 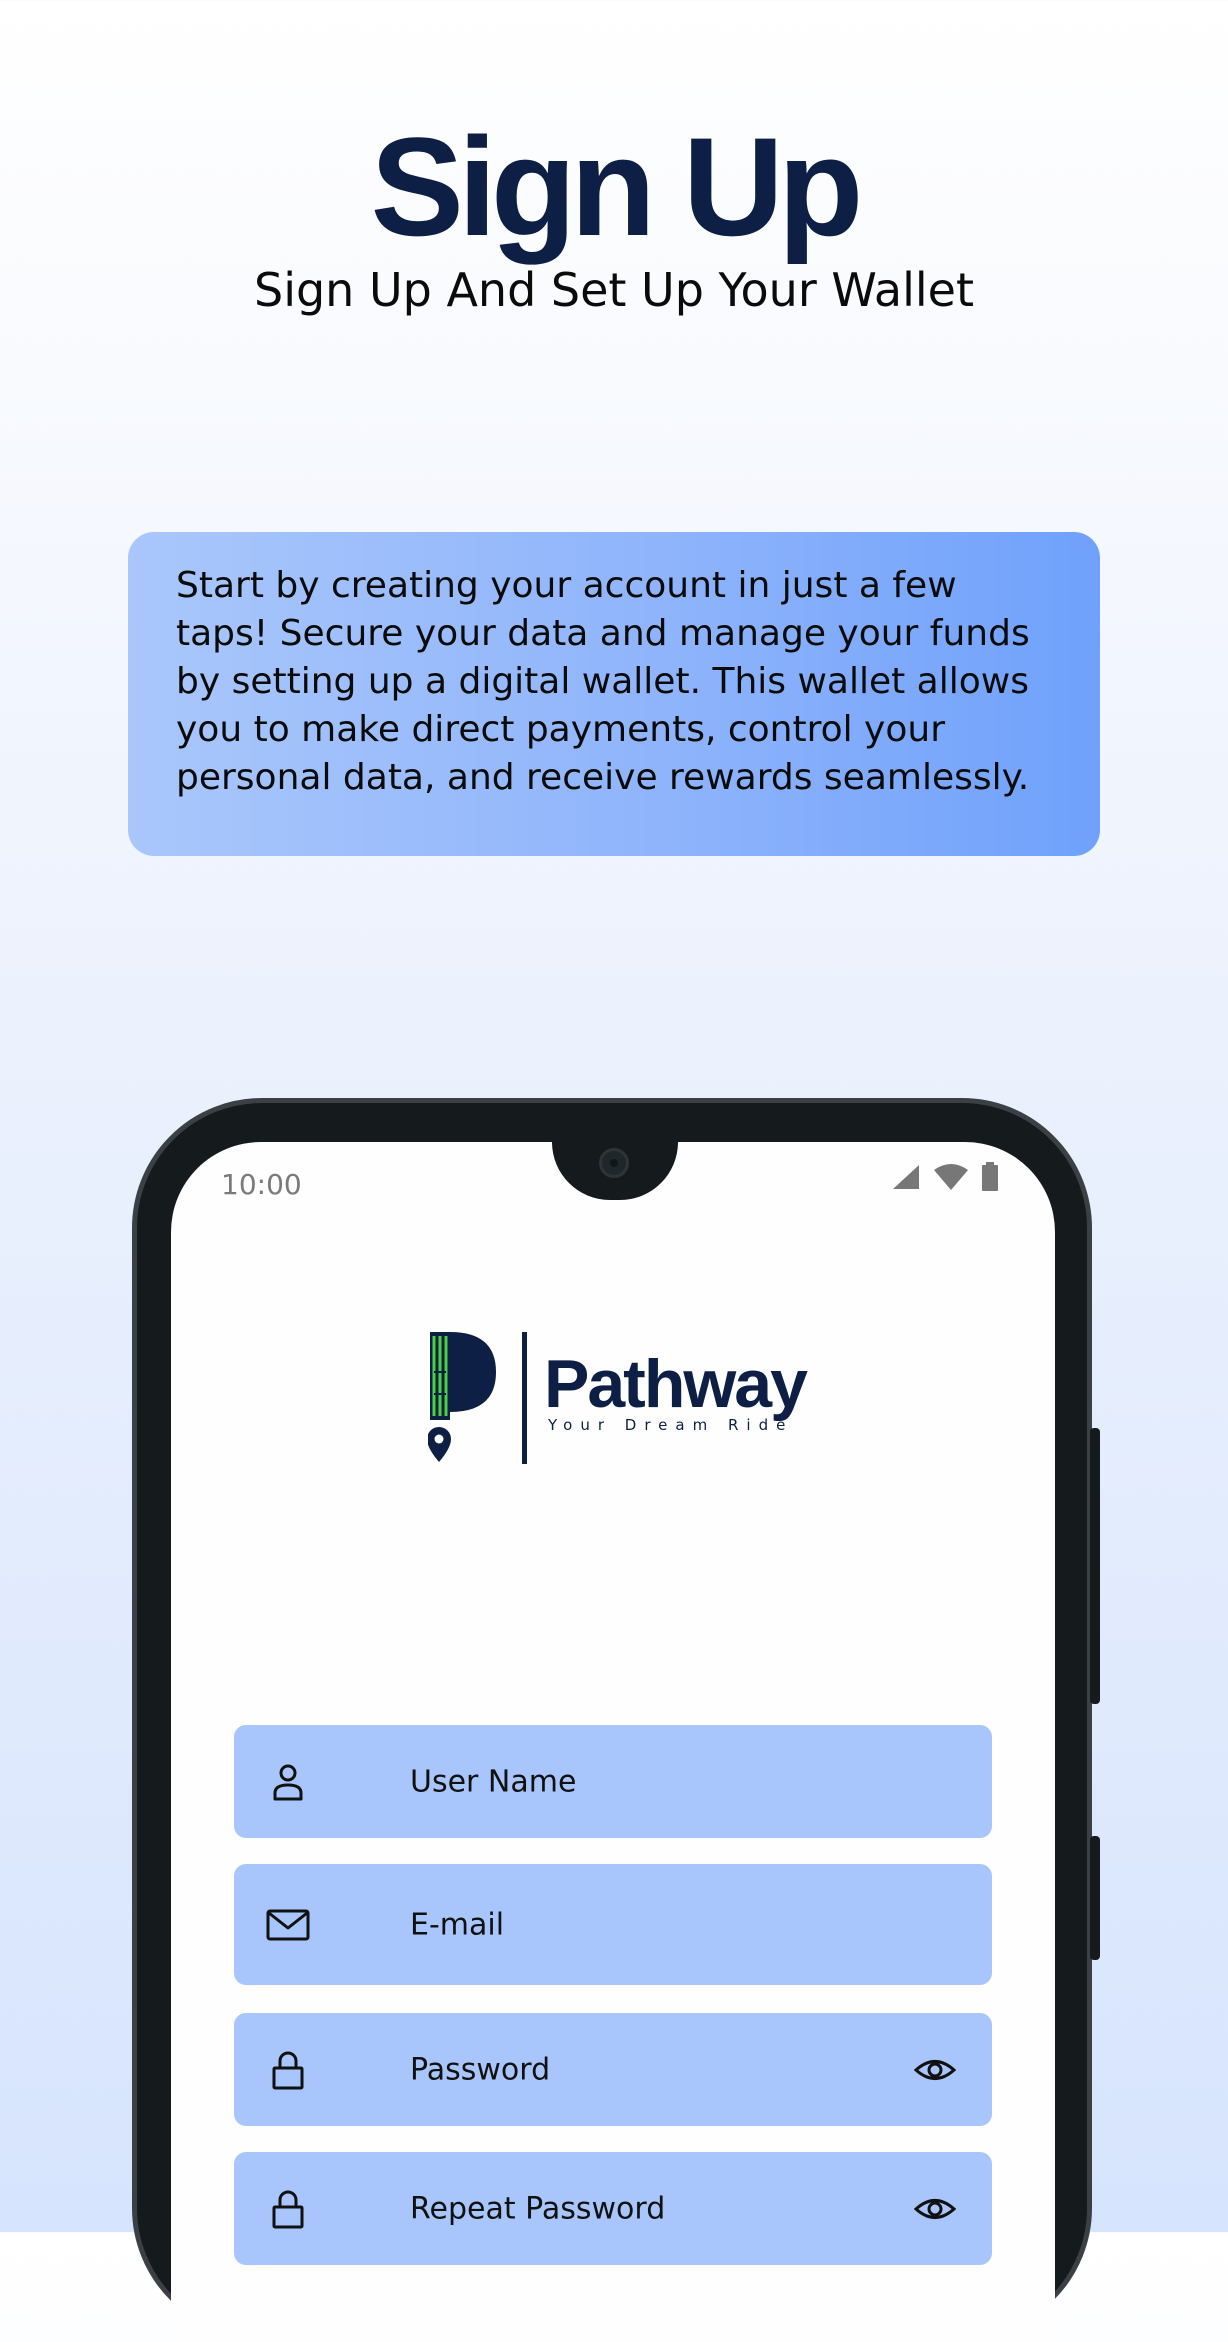 I want to click on username-field: User Name, so click(x=613, y=1781).